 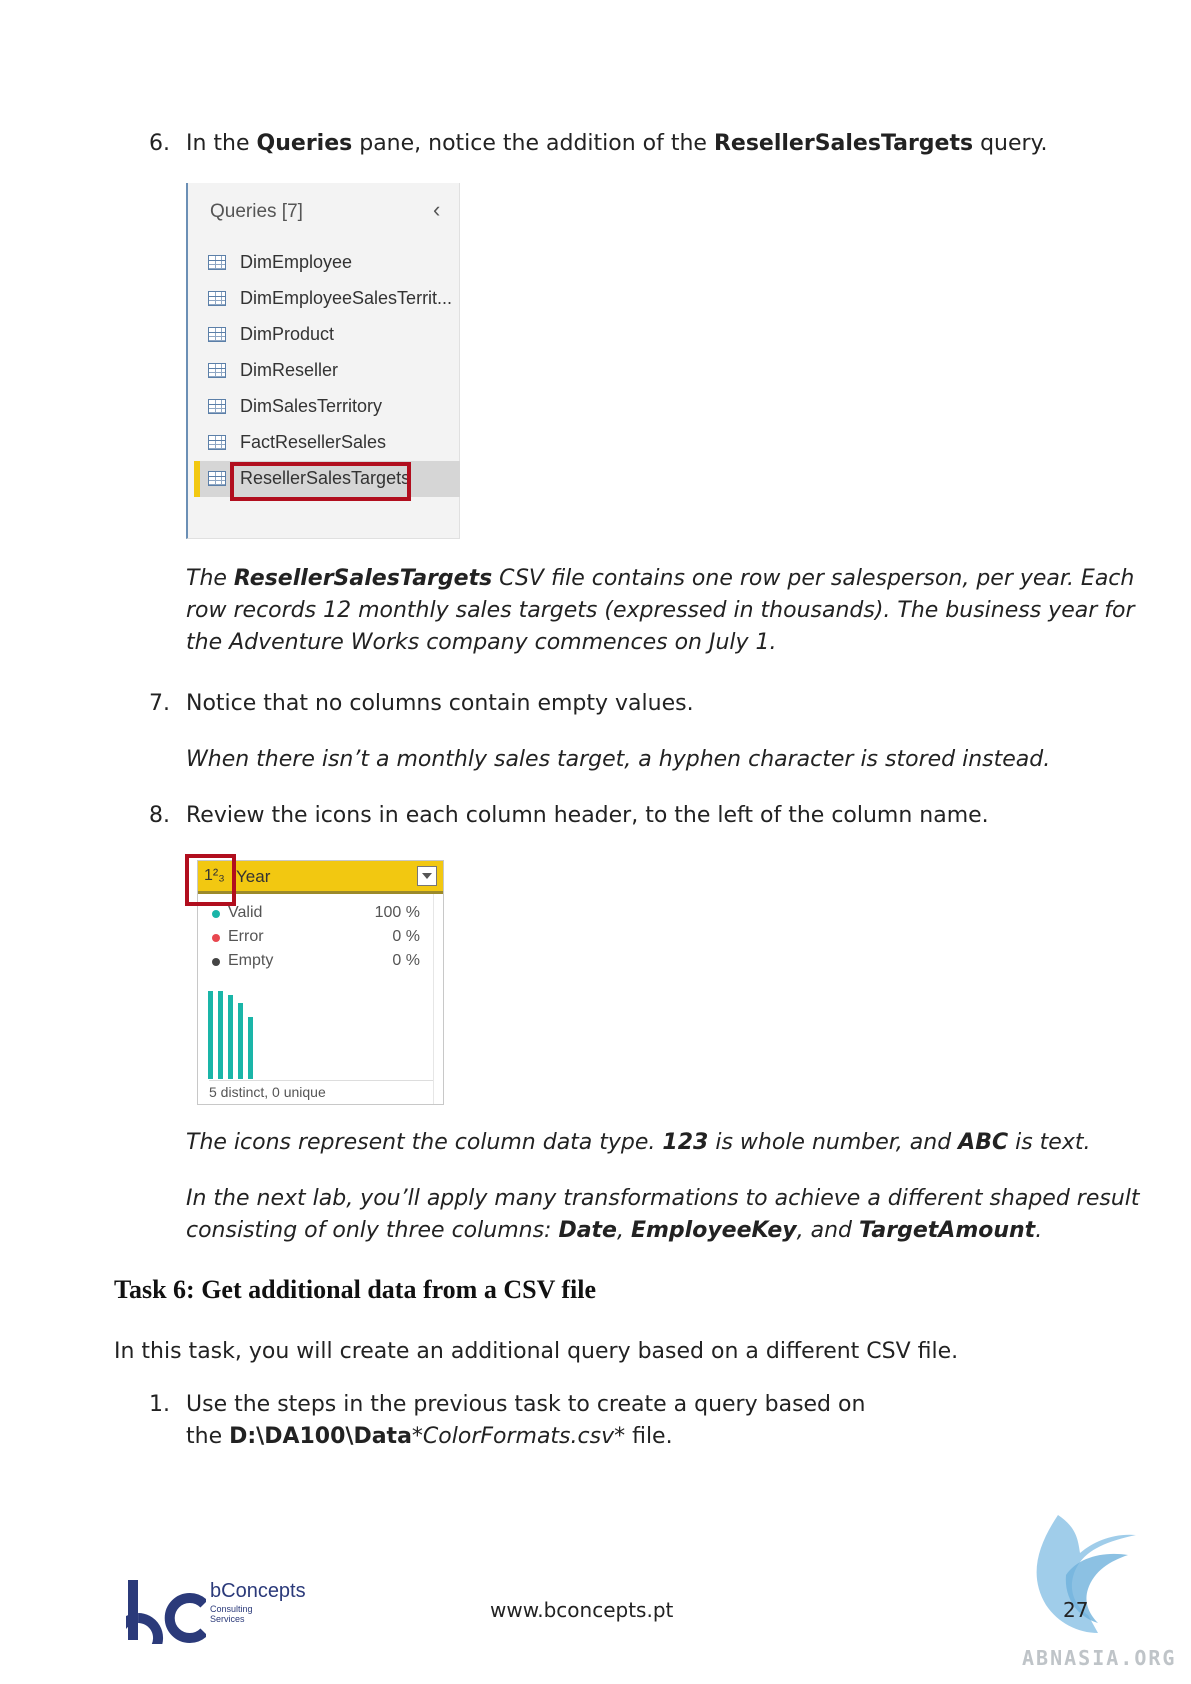 What do you see at coordinates (321, 1090) in the screenshot?
I see `distinct-count: 5 distinct, 0 unique` at bounding box center [321, 1090].